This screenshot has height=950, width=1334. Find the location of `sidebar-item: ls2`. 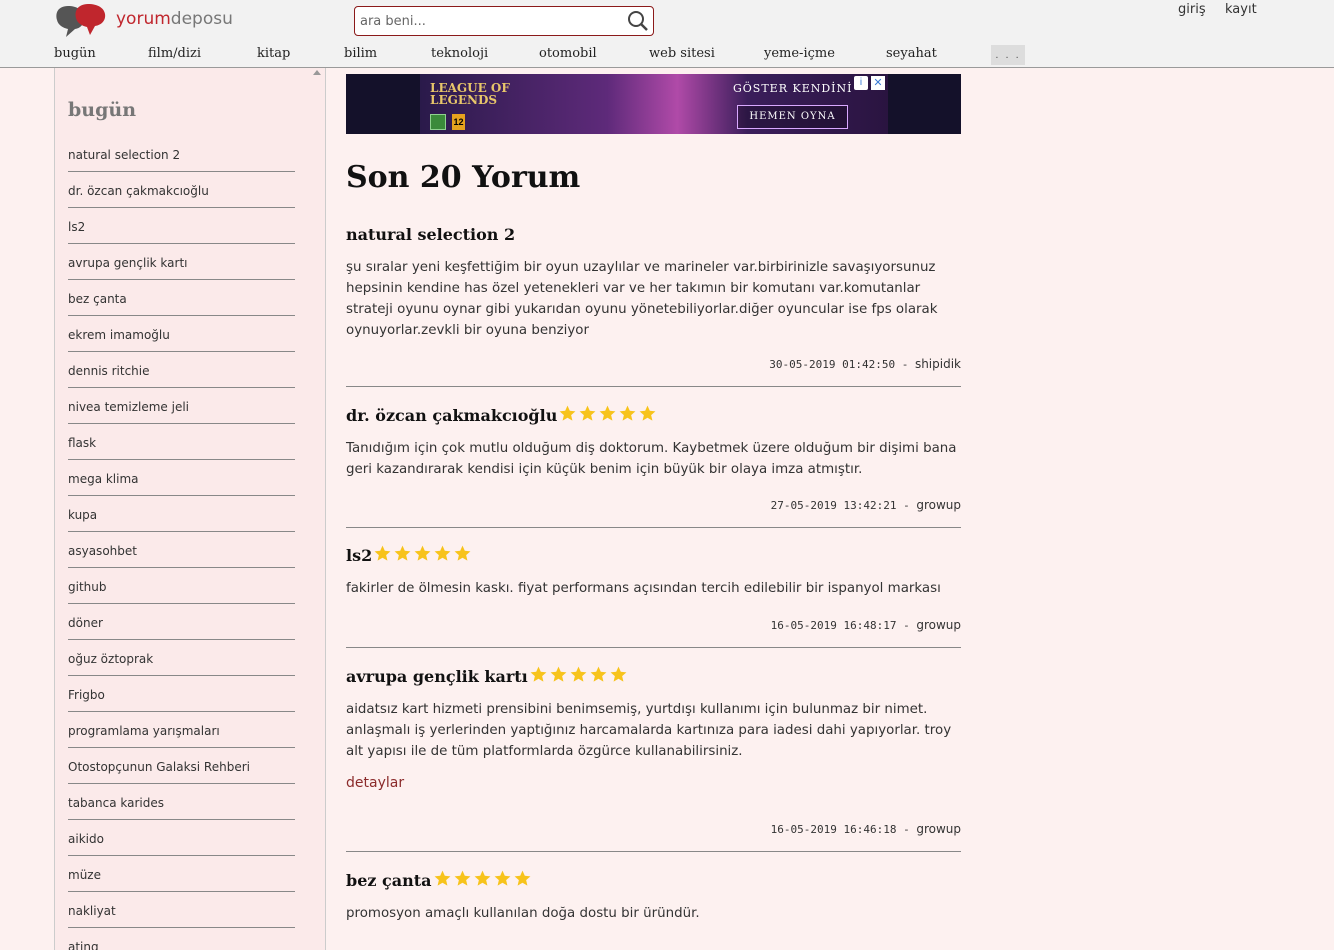

sidebar-item: ls2 is located at coordinates (181, 226).